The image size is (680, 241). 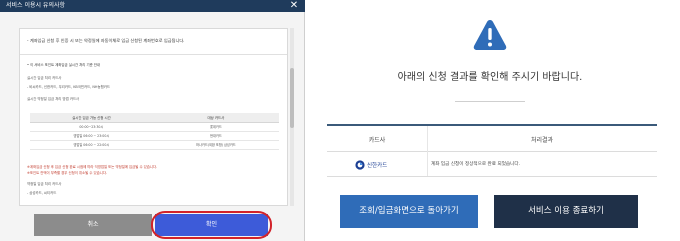 I want to click on exit-service-button: 서비스 이용 종료하기, so click(x=566, y=211).